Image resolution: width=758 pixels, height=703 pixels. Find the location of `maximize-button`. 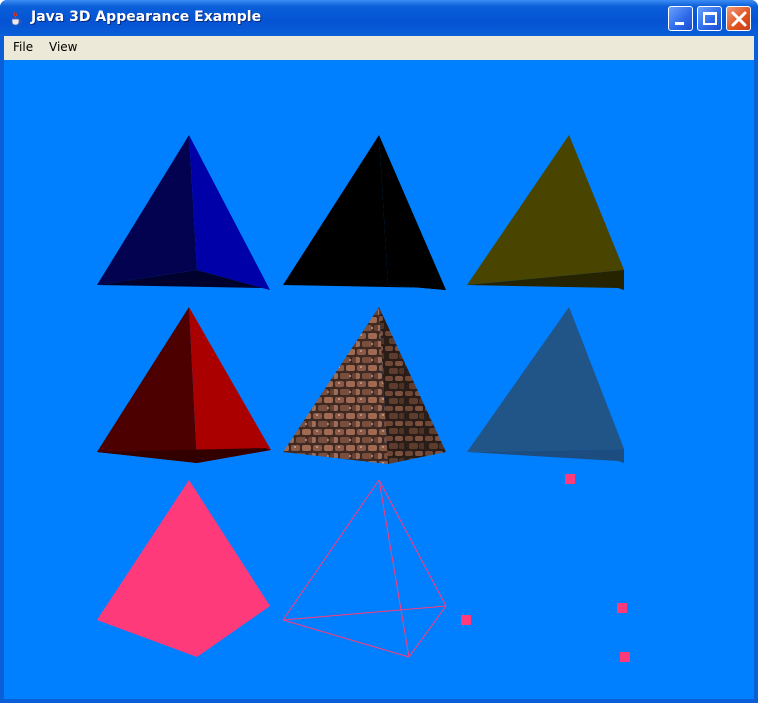

maximize-button is located at coordinates (709, 18).